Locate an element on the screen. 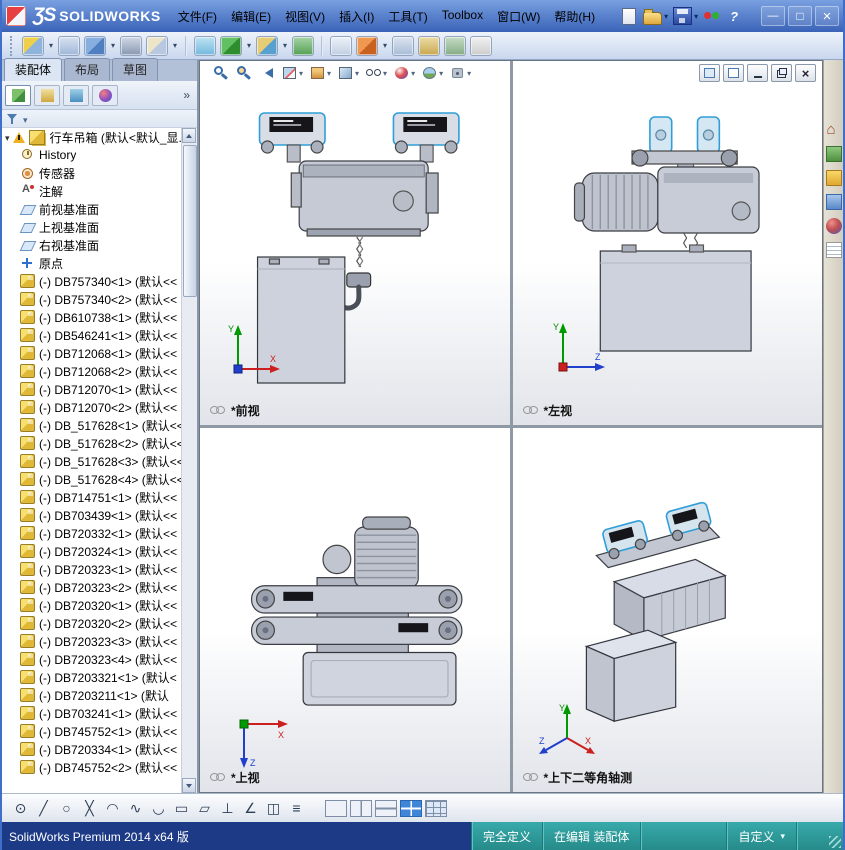 Image resolution: width=845 pixels, height=850 pixels. tree-item: (-) DB720332<1> (默认<< is located at coordinates (92, 533).